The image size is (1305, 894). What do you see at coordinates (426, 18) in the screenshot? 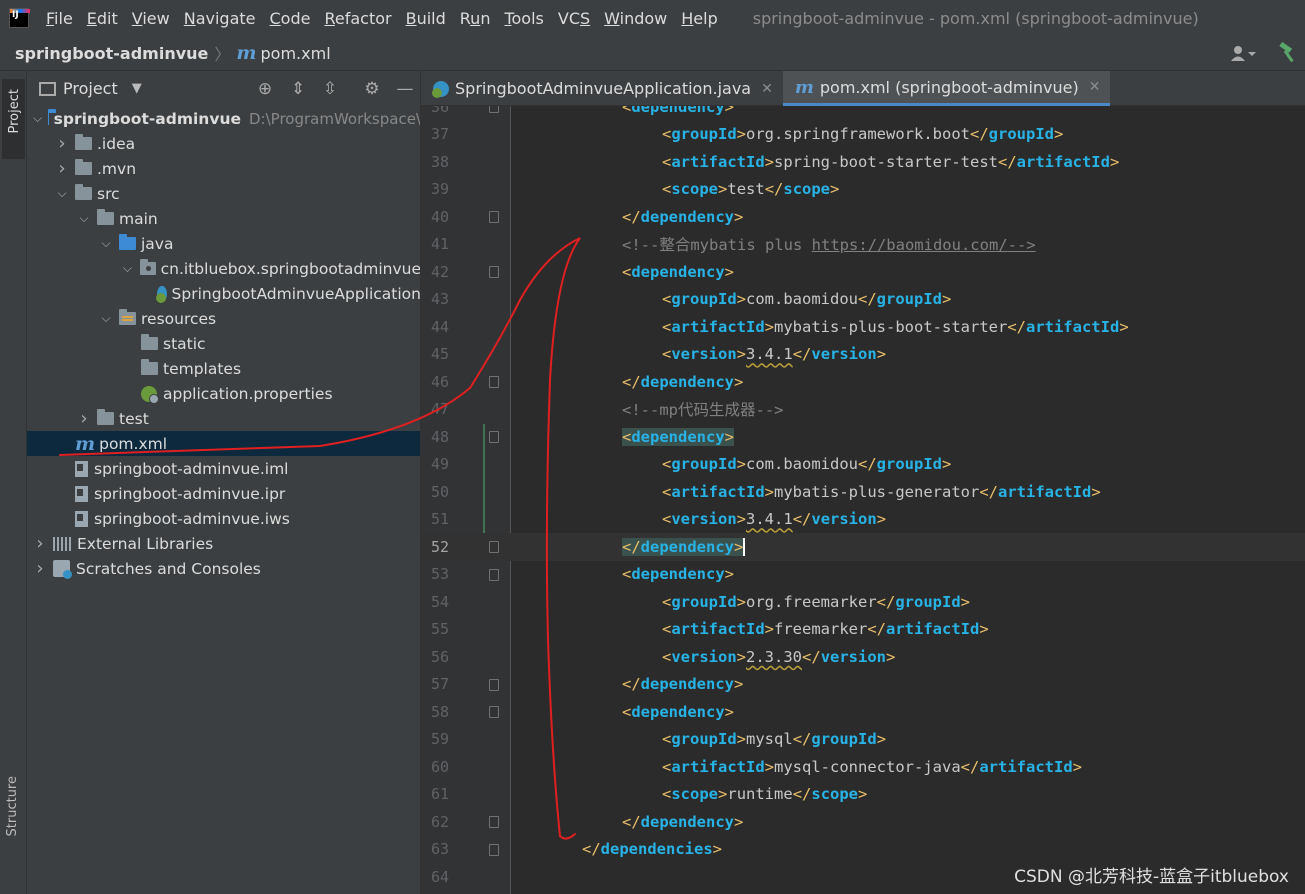
I see `menu-build: Build` at bounding box center [426, 18].